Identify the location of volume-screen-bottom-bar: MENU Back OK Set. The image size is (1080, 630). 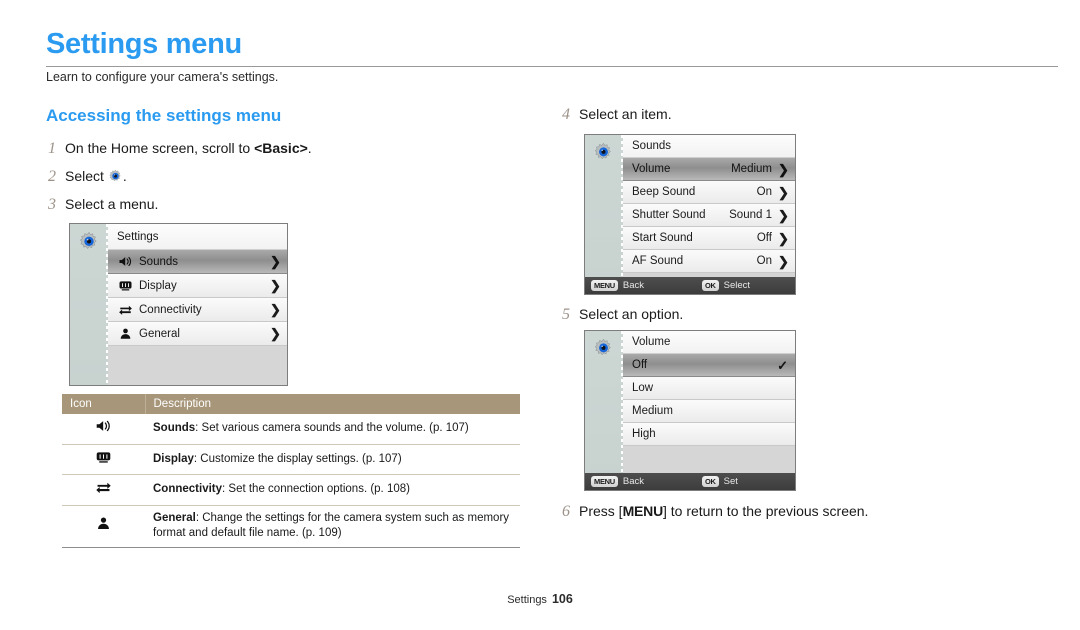
(690, 481).